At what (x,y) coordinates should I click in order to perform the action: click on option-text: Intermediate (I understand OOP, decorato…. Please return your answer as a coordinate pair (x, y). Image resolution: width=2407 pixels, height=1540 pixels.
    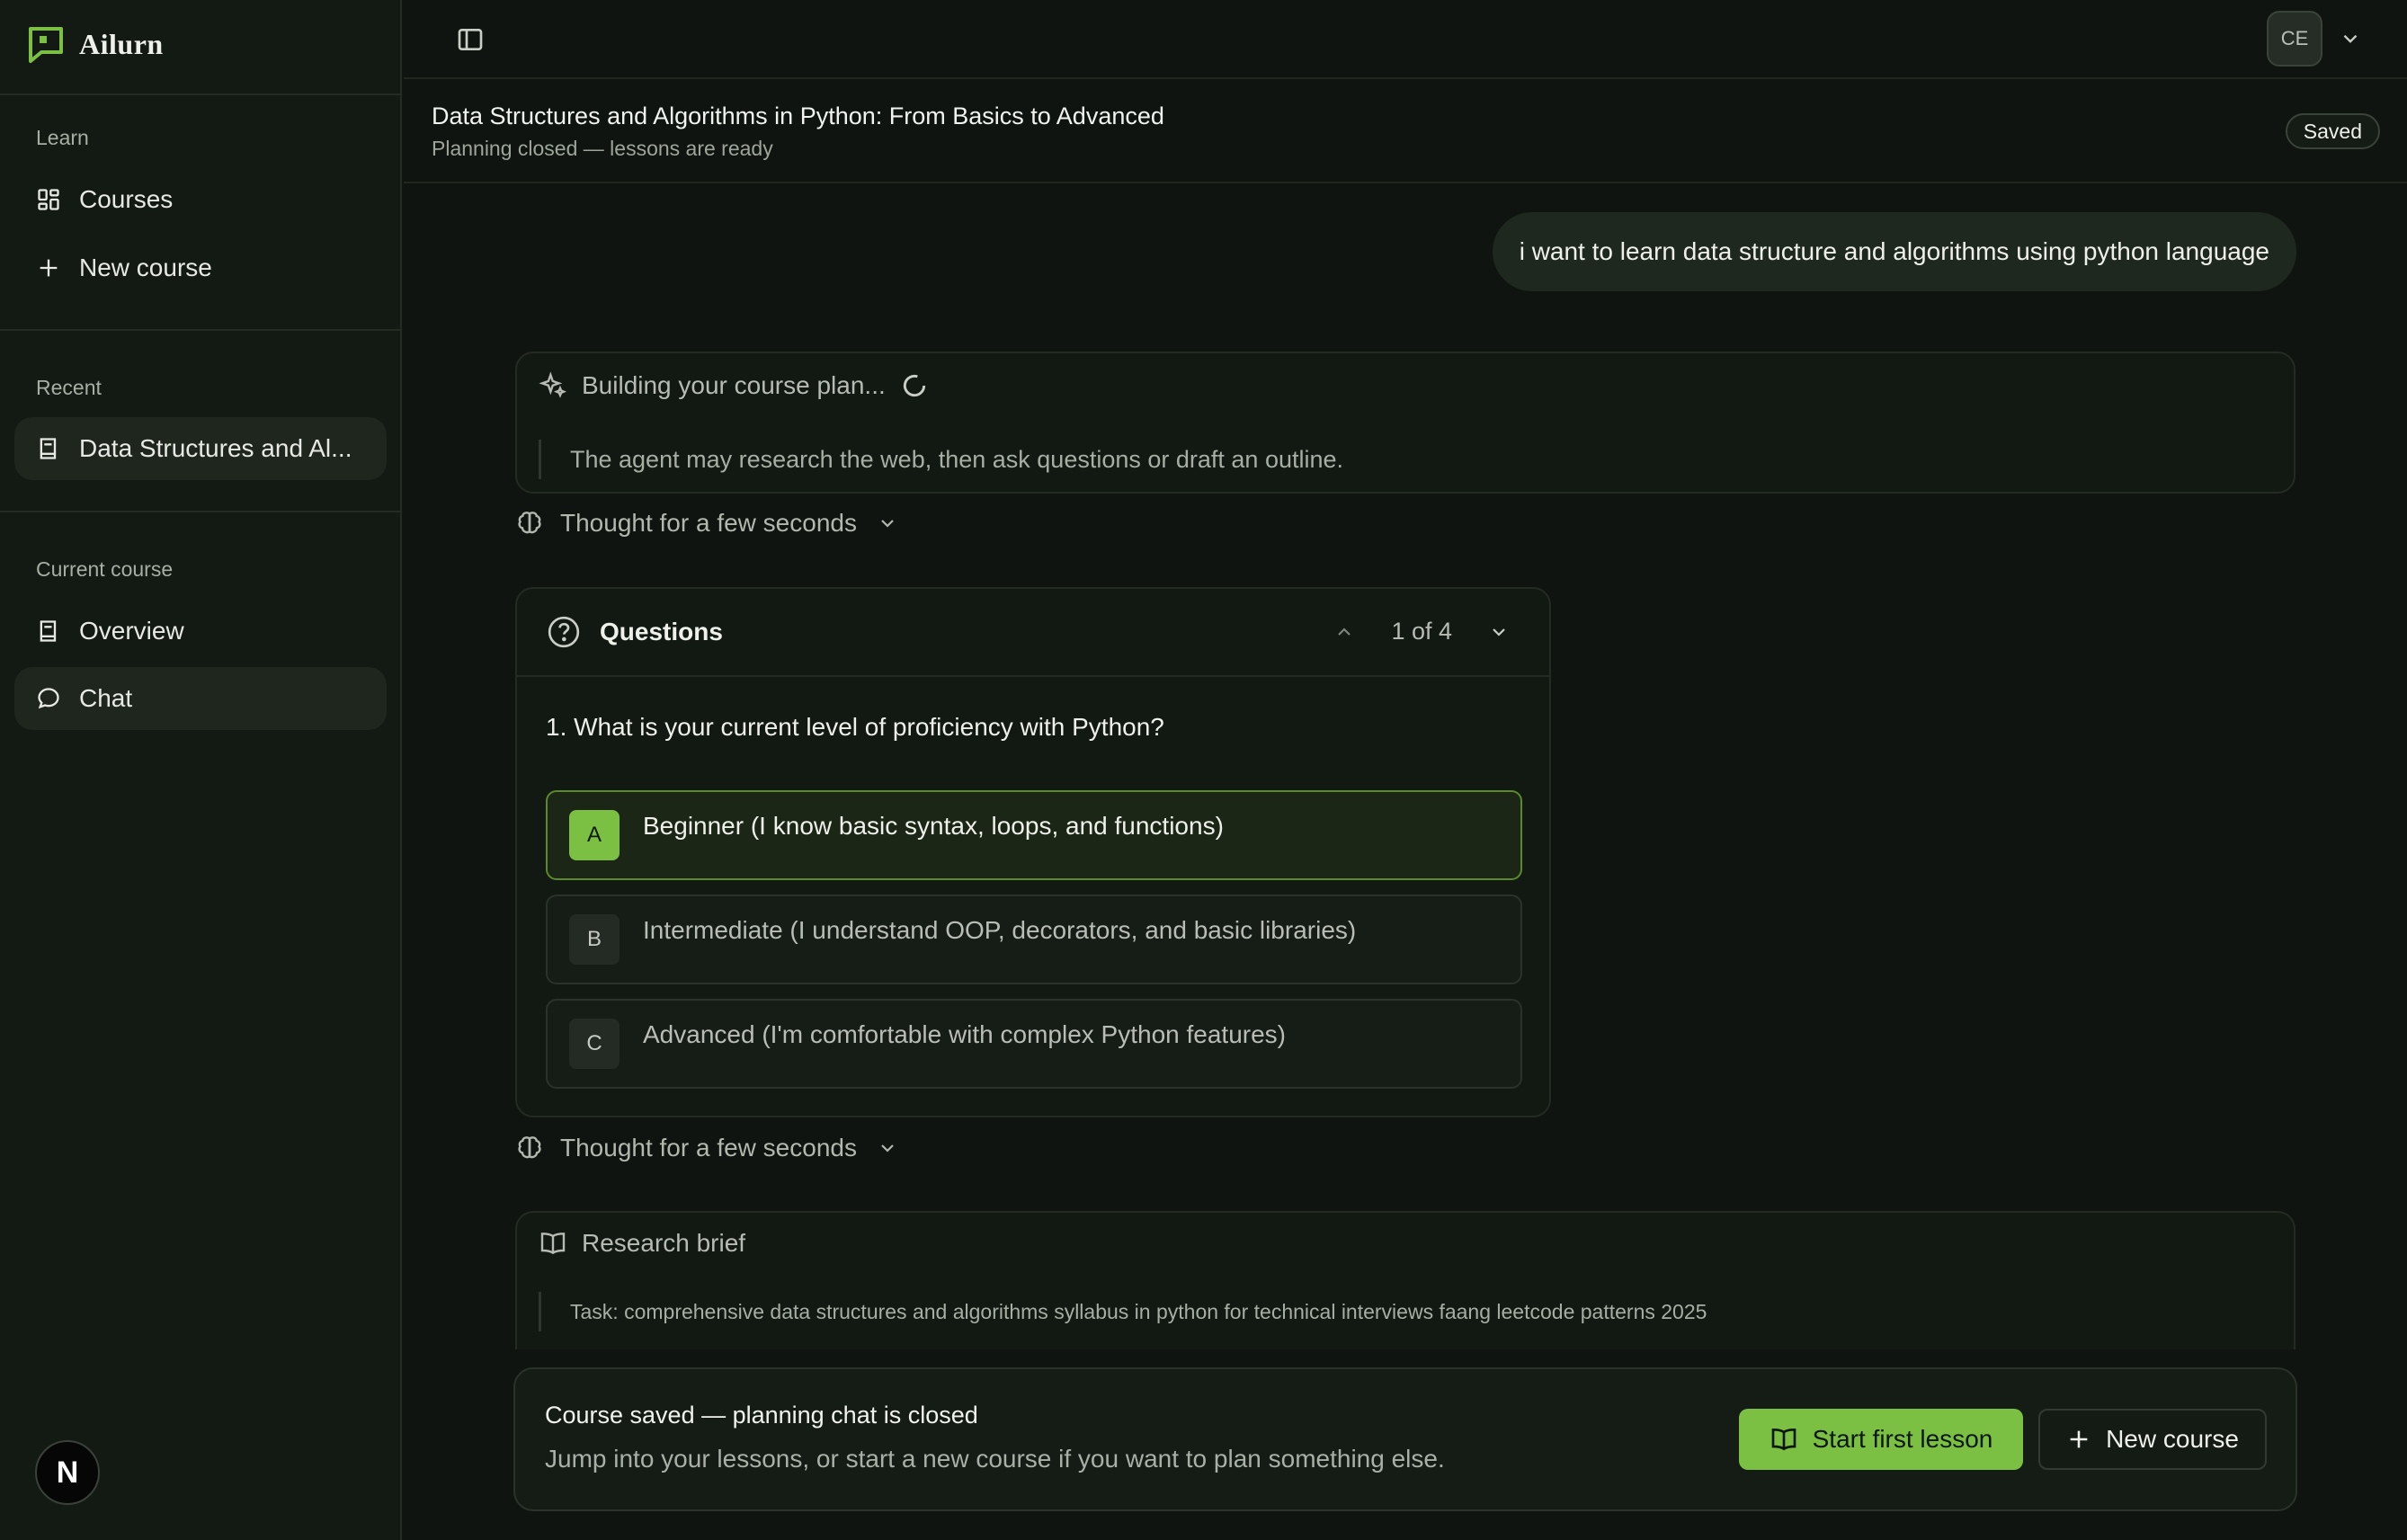
    Looking at the image, I should click on (1000, 930).